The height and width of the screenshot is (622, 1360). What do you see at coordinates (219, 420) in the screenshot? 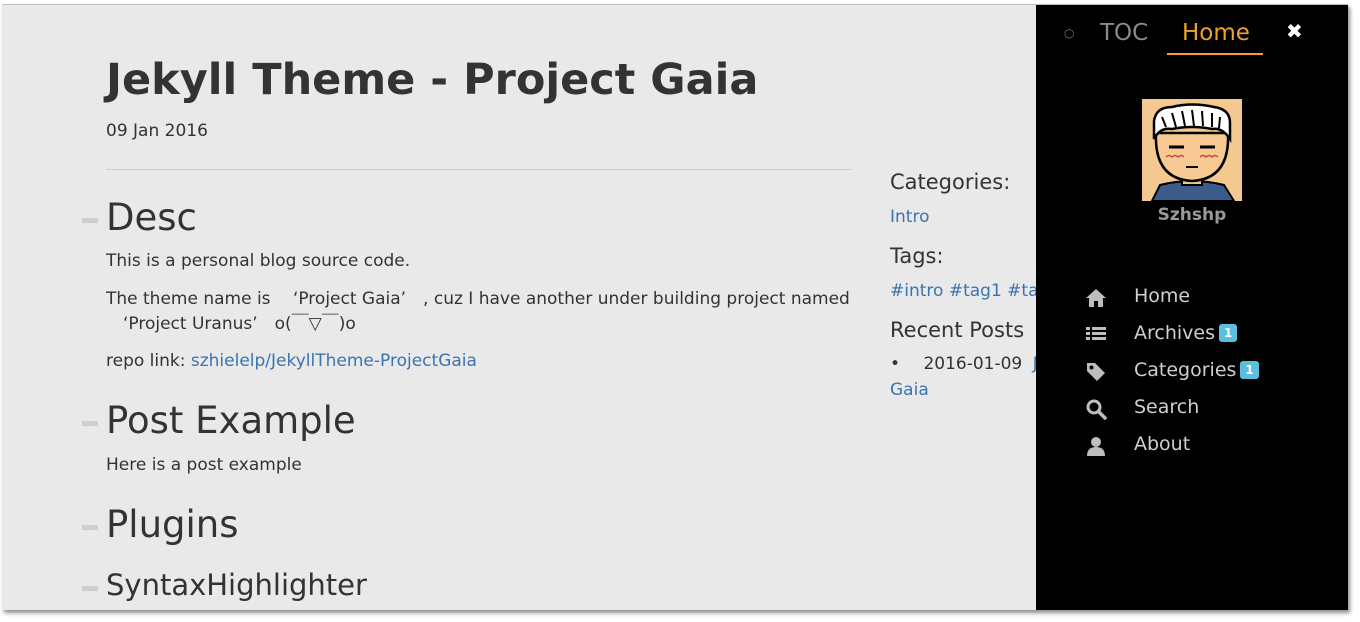
I see `heading-post-example: Post Example` at bounding box center [219, 420].